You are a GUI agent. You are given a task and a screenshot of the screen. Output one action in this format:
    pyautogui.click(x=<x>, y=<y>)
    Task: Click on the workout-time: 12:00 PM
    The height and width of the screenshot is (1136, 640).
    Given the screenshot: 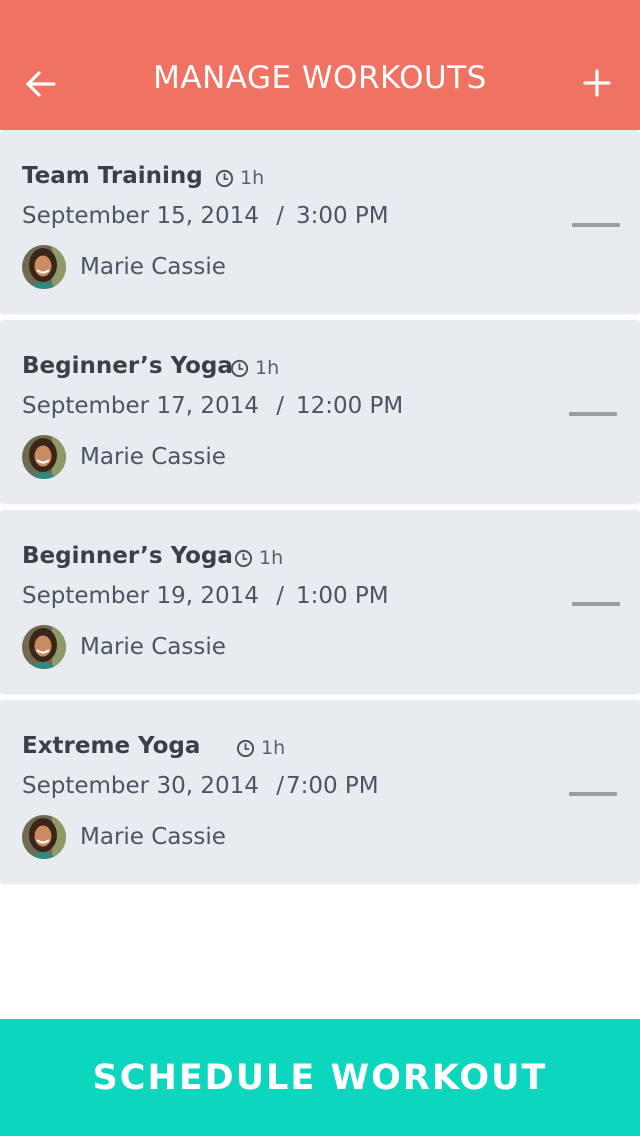 What is the action you would take?
    pyautogui.click(x=349, y=406)
    